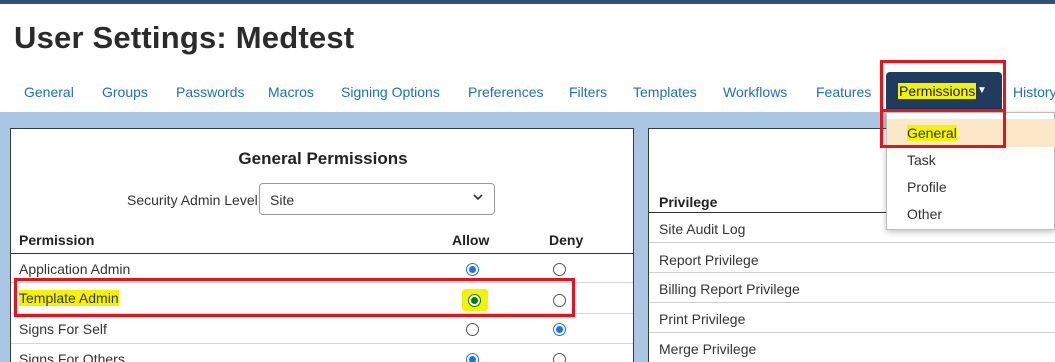  What do you see at coordinates (125, 92) in the screenshot?
I see `tab-groups: Groups` at bounding box center [125, 92].